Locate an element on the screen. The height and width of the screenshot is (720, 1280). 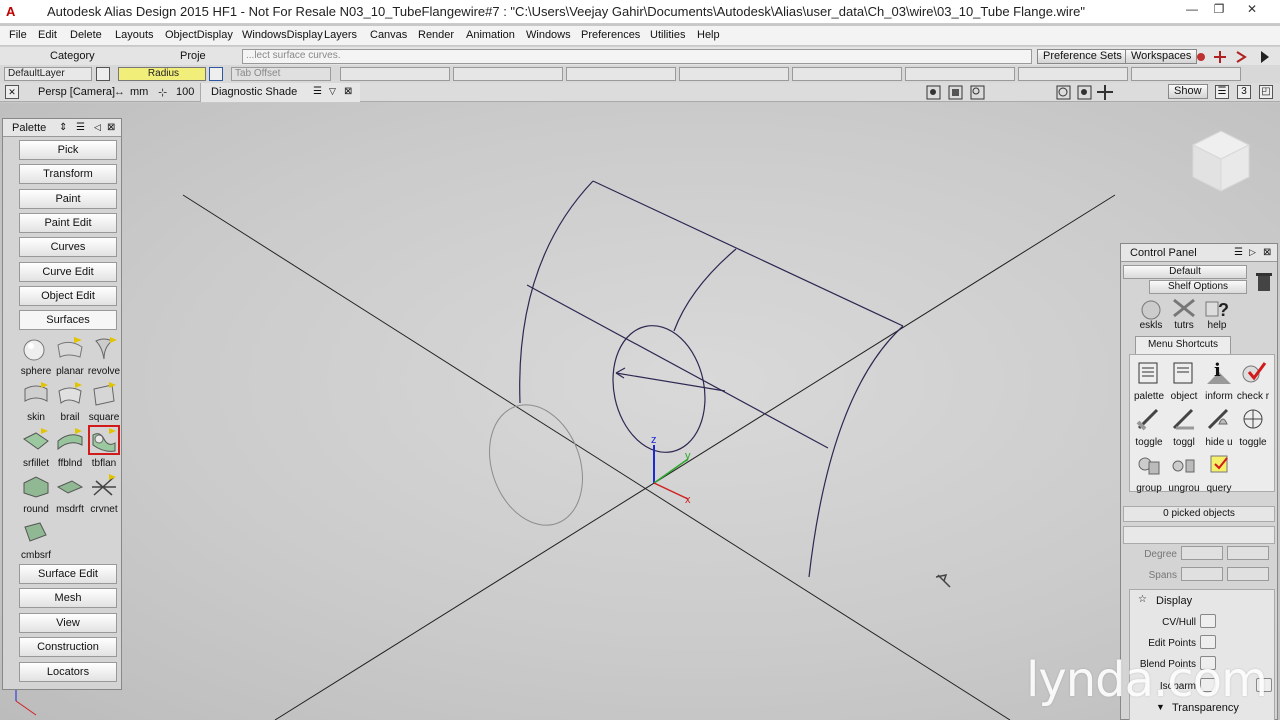
units-label: mm is located at coordinates (139, 92).